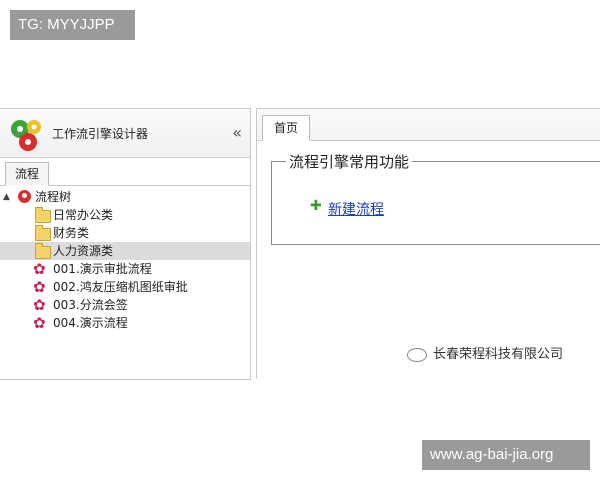 The height and width of the screenshot is (480, 600). I want to click on flow-label: 001.演示审批流程, so click(102, 269).